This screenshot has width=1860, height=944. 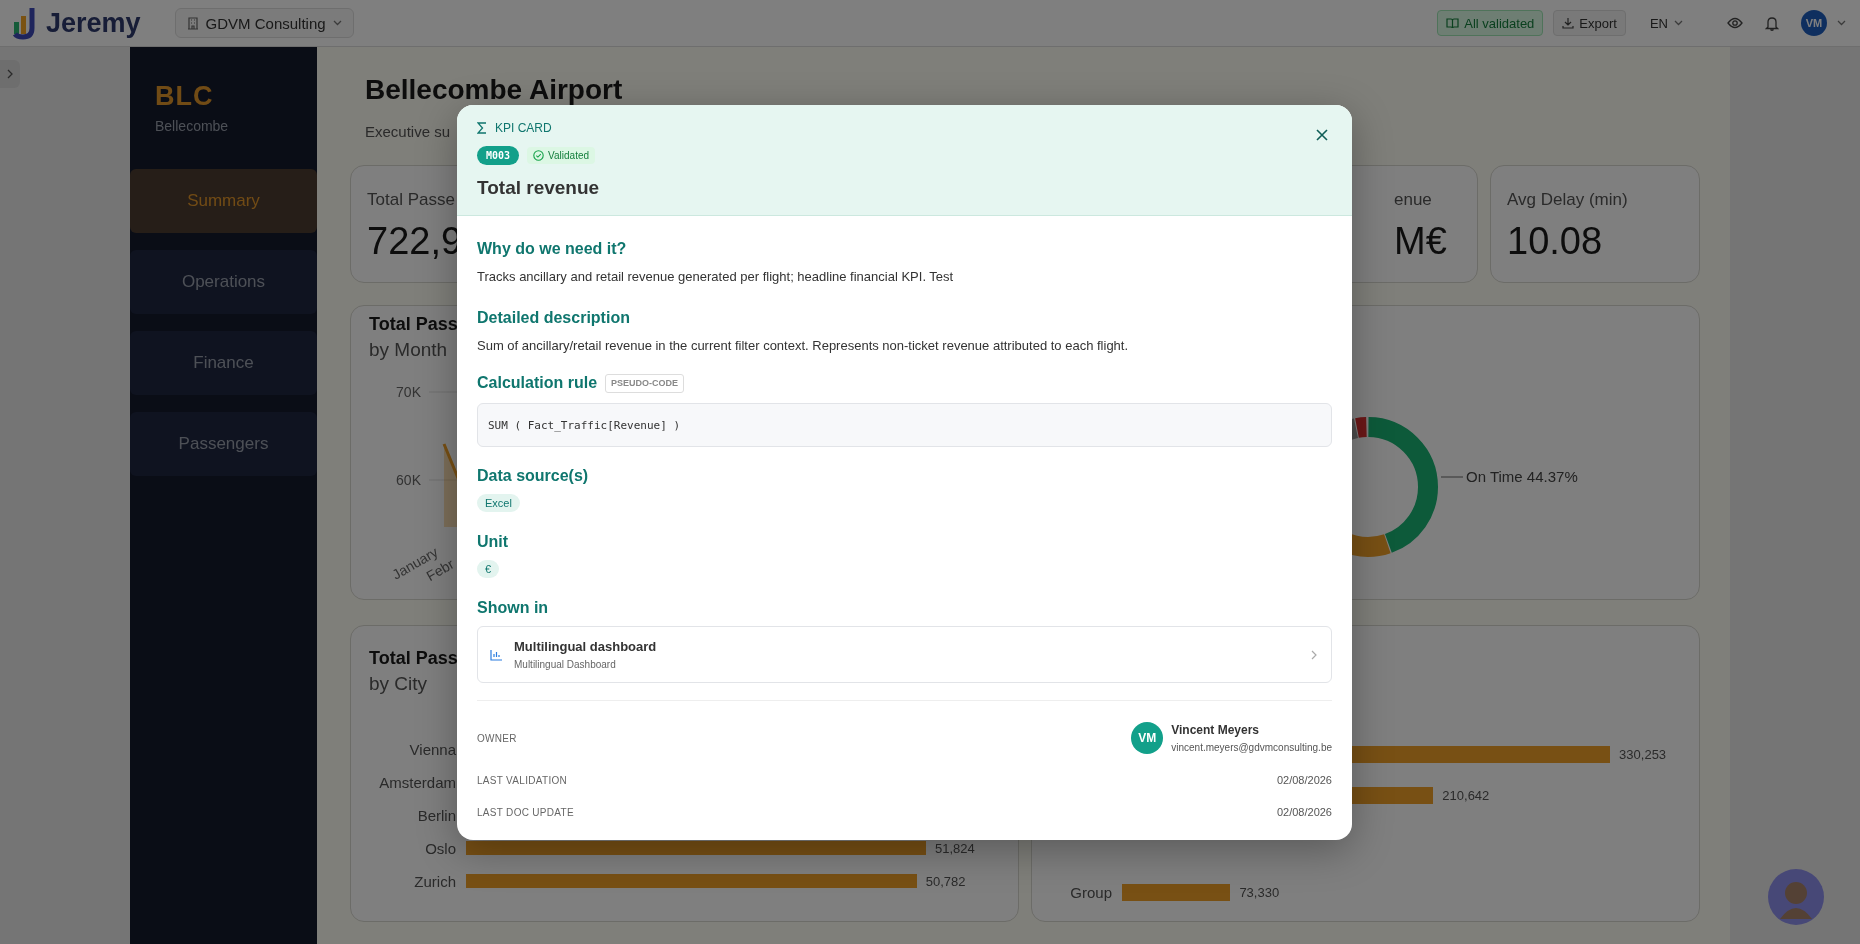 I want to click on status-badge: Validated, so click(x=561, y=155).